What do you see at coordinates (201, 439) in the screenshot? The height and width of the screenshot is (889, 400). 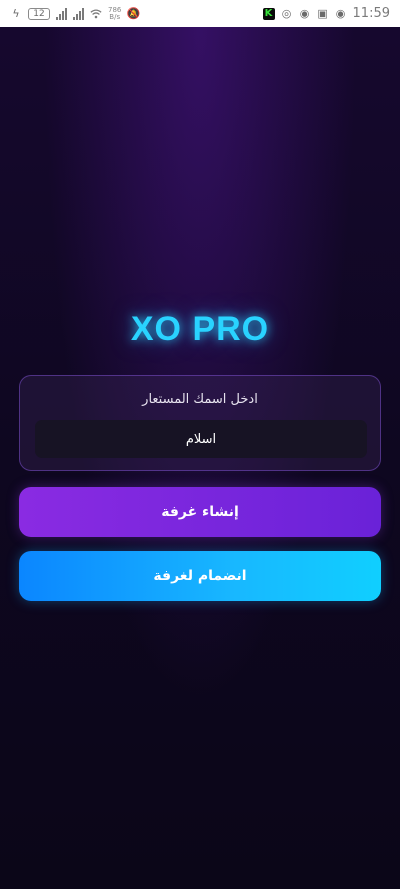 I see `nickname-input` at bounding box center [201, 439].